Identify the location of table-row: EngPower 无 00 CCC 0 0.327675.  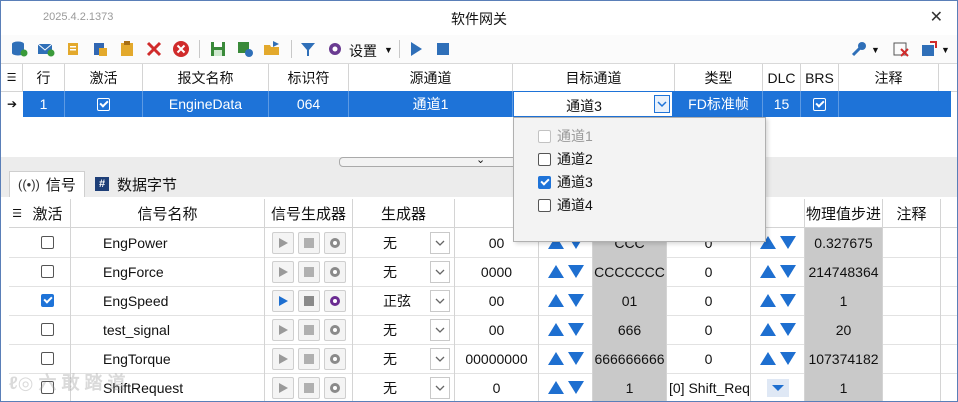
(483, 243).